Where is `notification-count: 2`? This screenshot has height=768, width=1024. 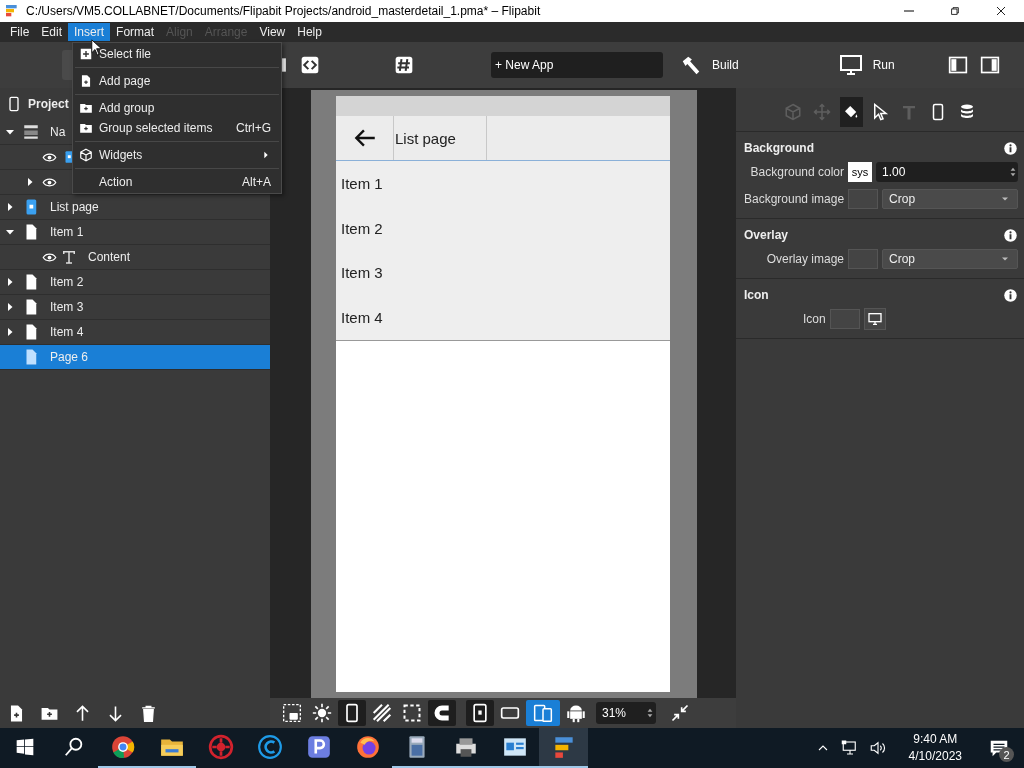
notification-count: 2 is located at coordinates (1006, 754).